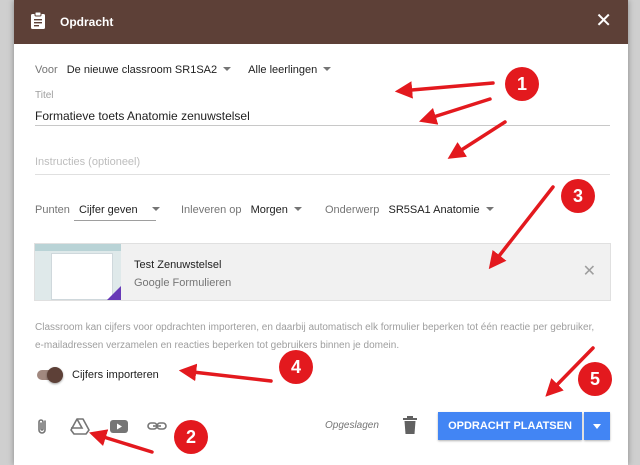  I want to click on annotation-badge-1: 1, so click(522, 84).